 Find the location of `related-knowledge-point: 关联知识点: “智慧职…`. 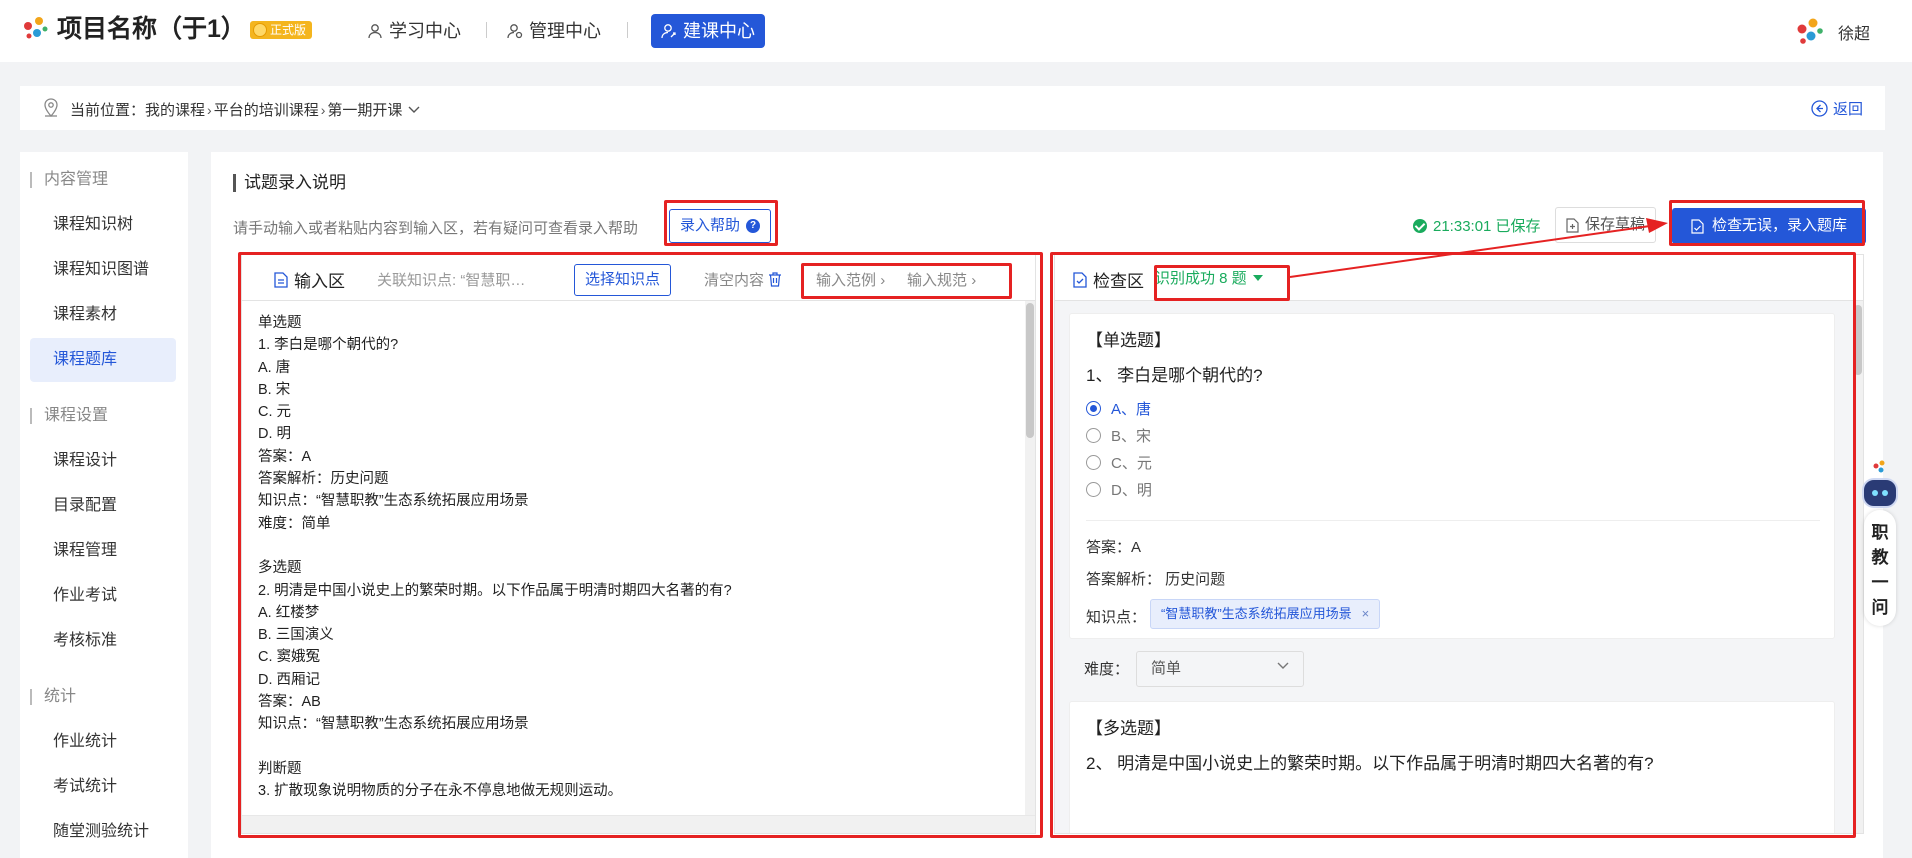

related-knowledge-point: 关联知识点: “智慧职… is located at coordinates (451, 280).